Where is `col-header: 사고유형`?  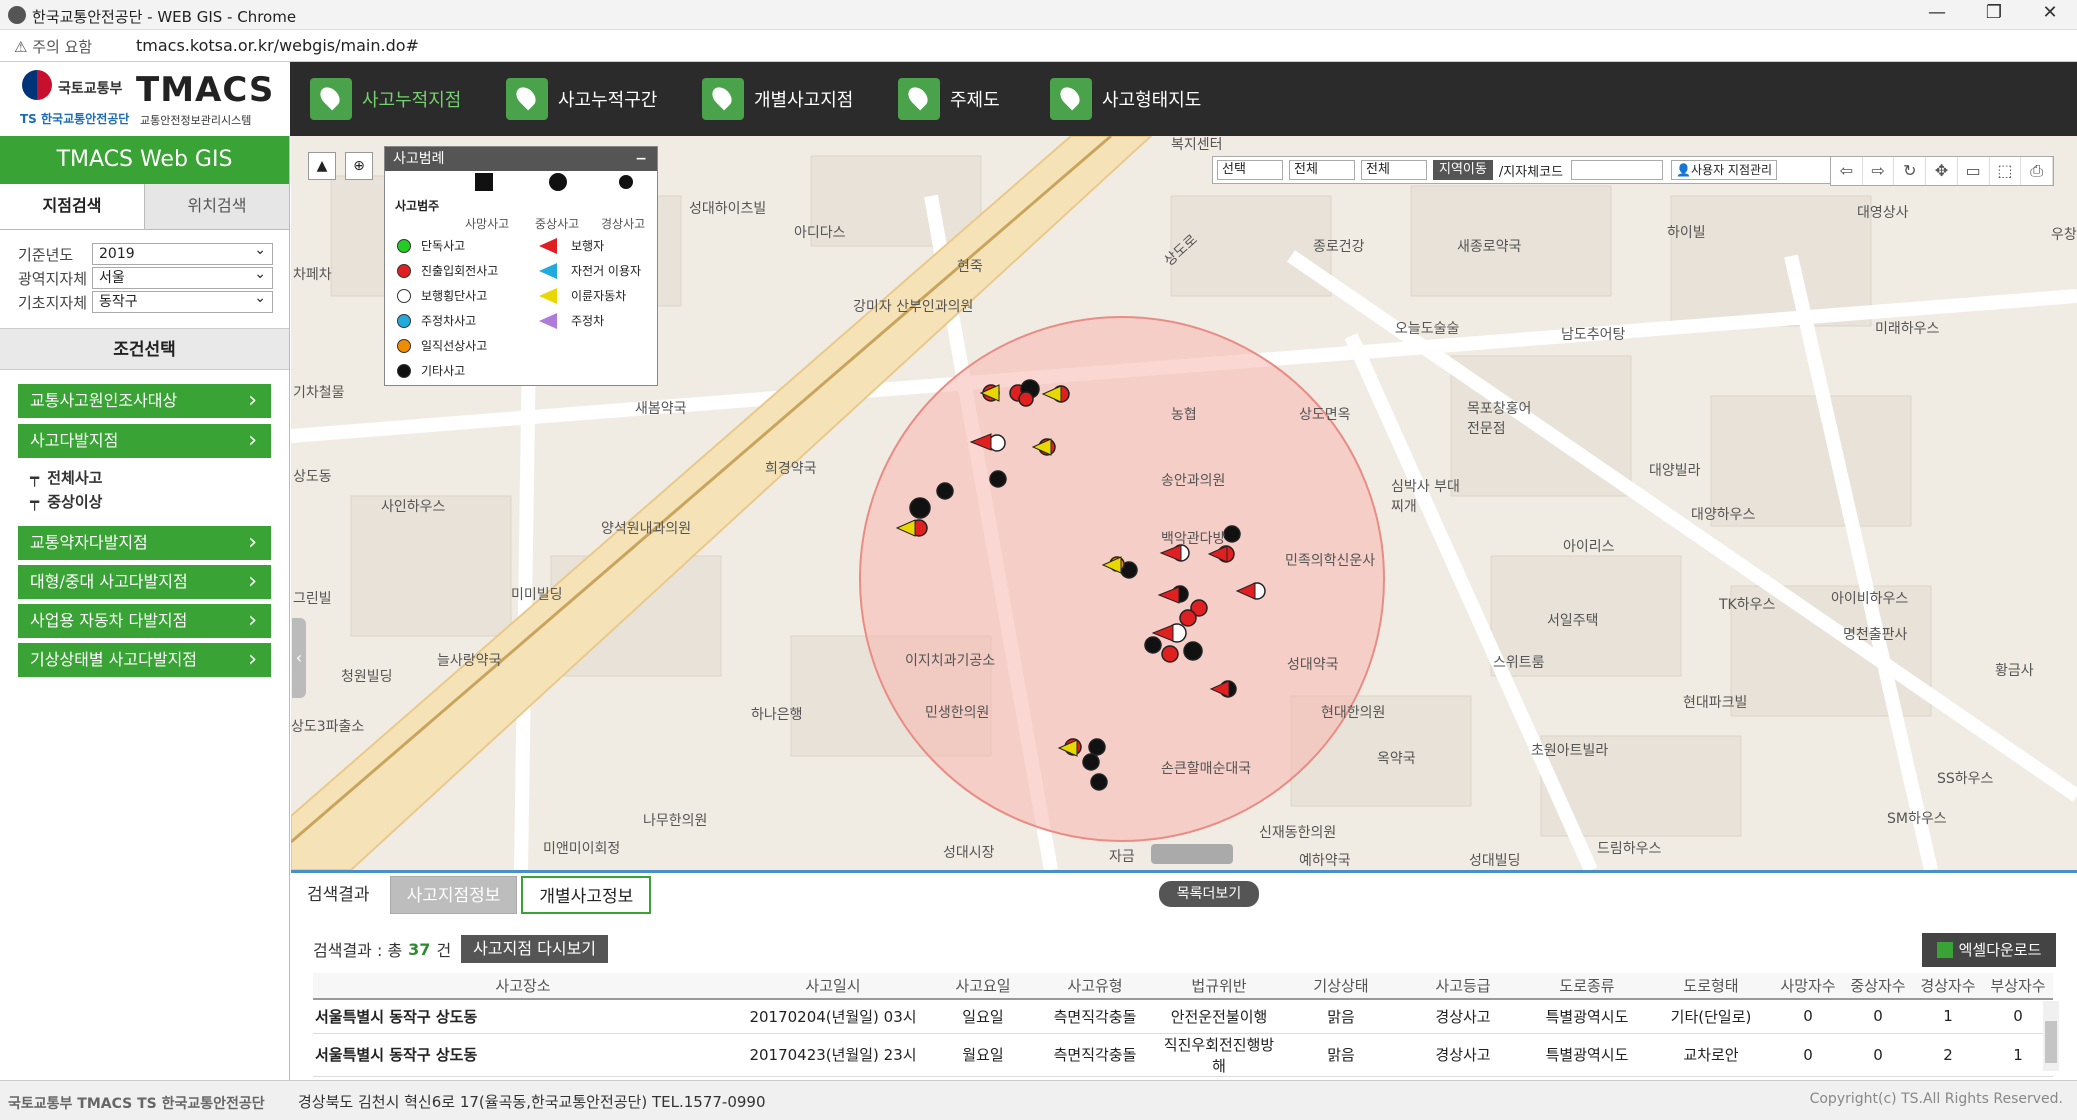 col-header: 사고유형 is located at coordinates (1095, 986).